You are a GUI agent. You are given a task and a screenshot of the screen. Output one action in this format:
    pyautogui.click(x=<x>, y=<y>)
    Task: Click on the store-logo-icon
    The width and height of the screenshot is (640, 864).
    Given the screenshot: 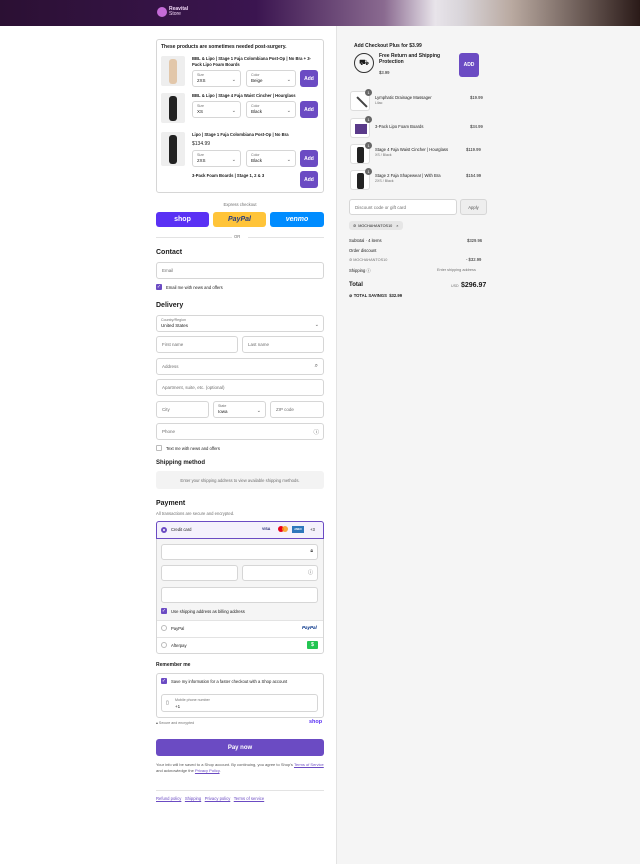 What is the action you would take?
    pyautogui.click(x=162, y=12)
    